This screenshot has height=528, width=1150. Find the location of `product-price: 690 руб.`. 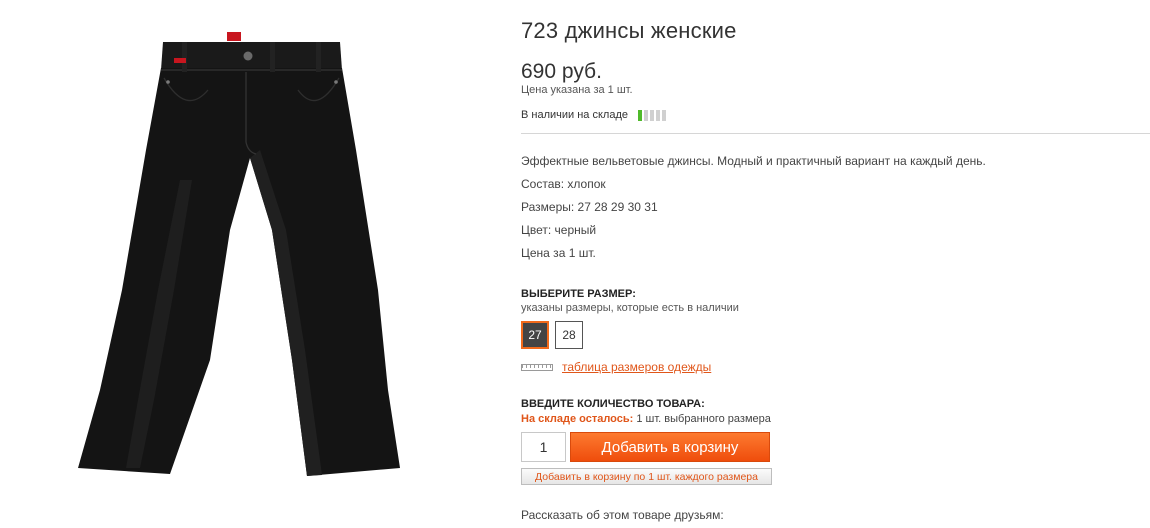

product-price: 690 руб. is located at coordinates (561, 71).